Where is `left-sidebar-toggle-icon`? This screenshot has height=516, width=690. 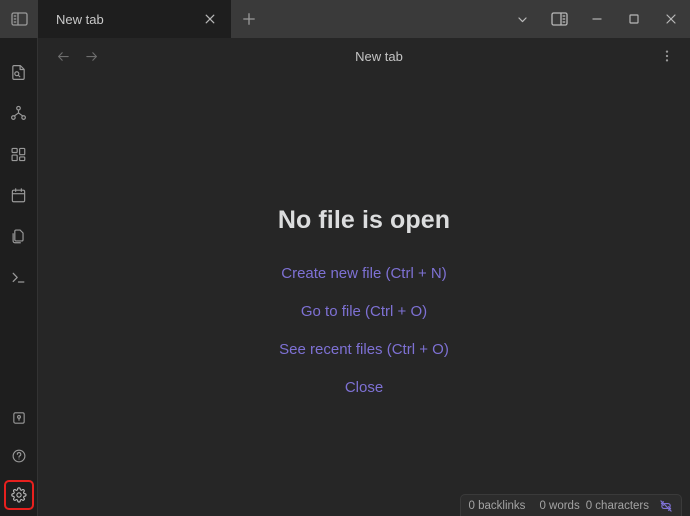 left-sidebar-toggle-icon is located at coordinates (19, 19).